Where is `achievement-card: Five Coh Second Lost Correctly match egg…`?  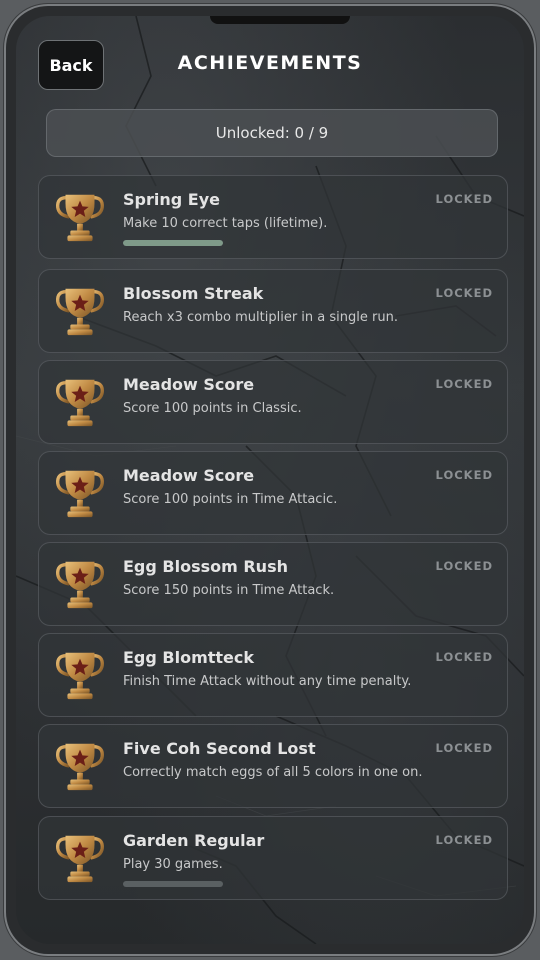 achievement-card: Five Coh Second Lost Correctly match egg… is located at coordinates (273, 766).